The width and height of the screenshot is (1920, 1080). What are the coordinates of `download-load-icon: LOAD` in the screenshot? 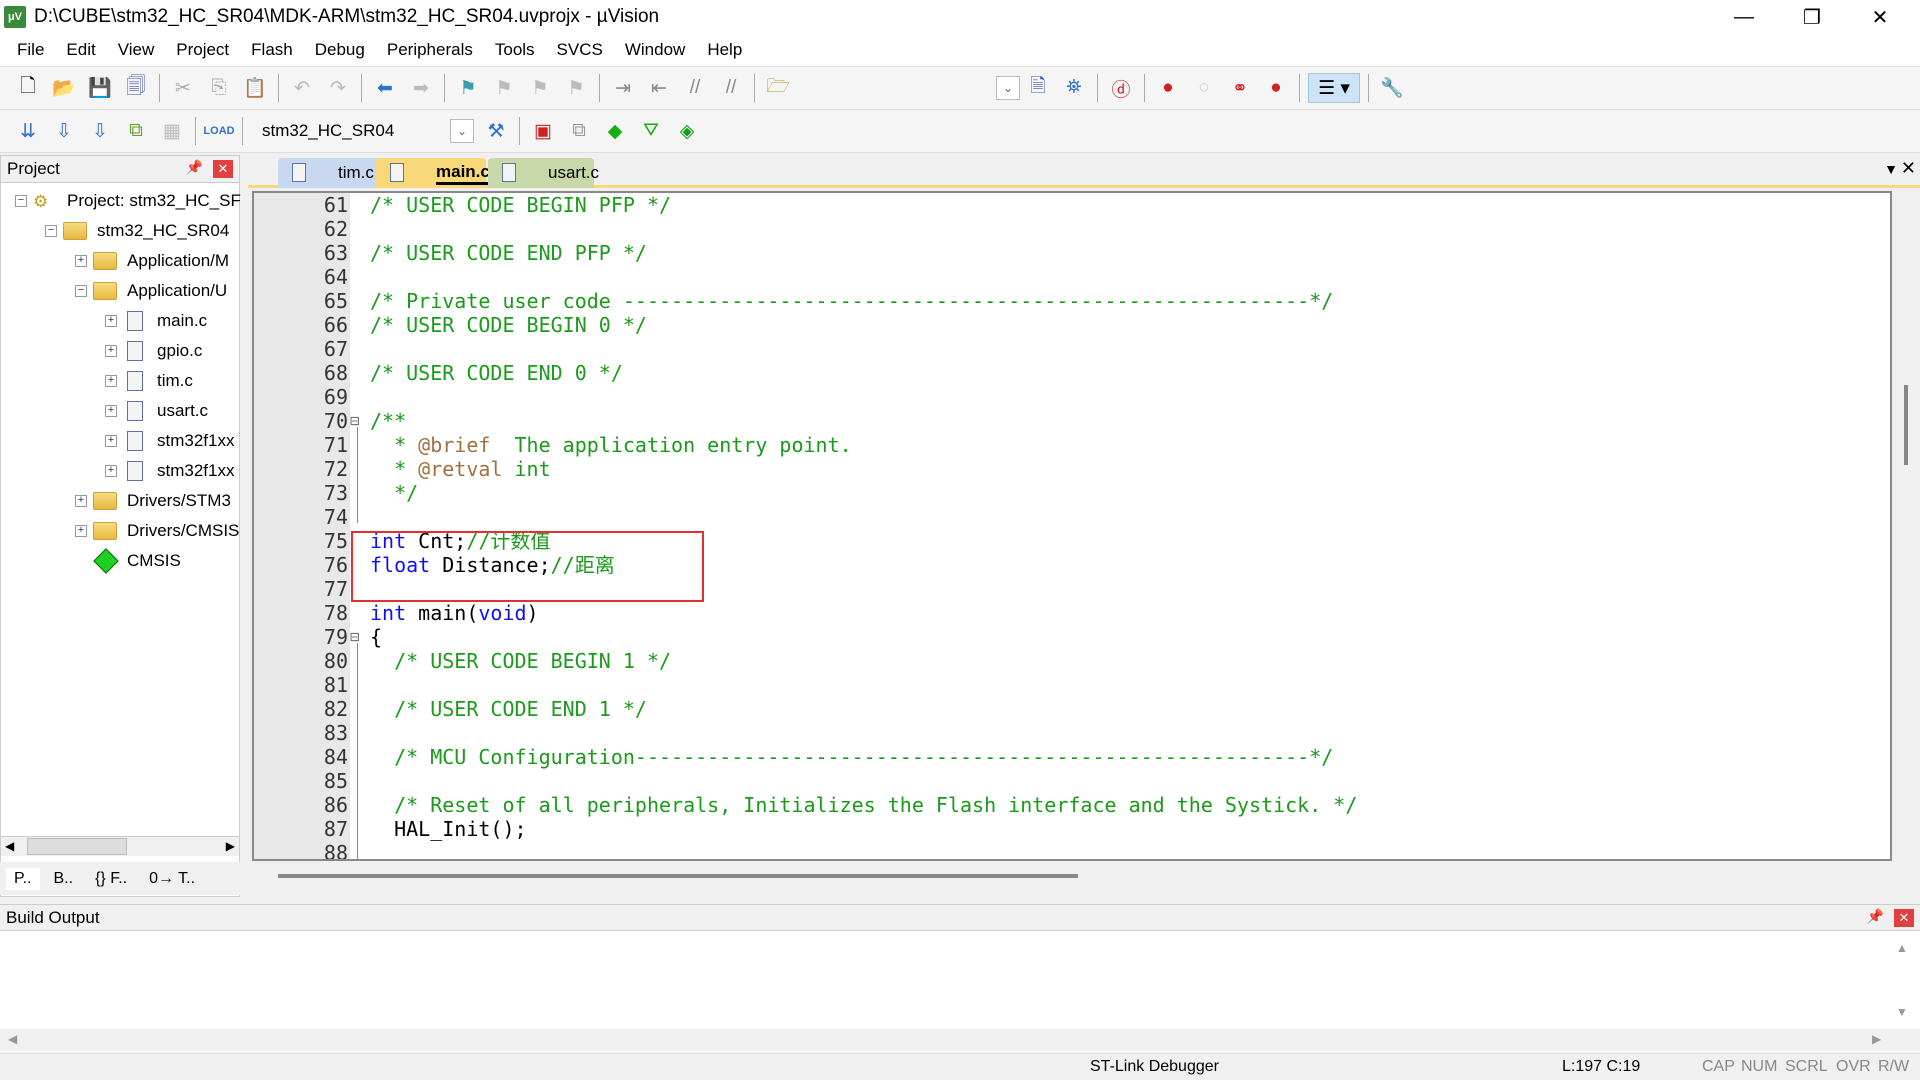 It's located at (218, 131).